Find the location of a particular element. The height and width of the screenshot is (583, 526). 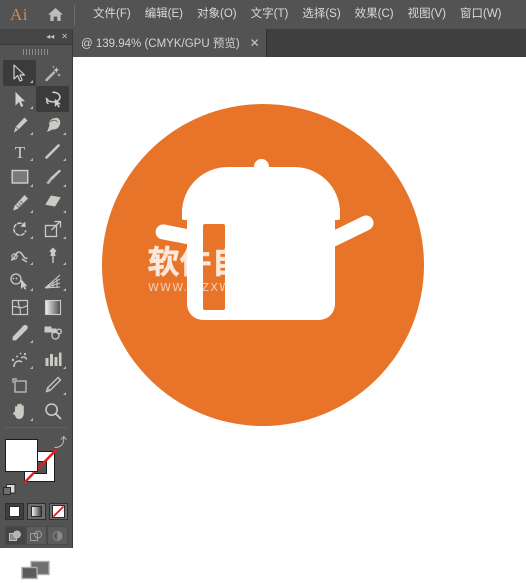

gradient-mode-button is located at coordinates (36, 511).